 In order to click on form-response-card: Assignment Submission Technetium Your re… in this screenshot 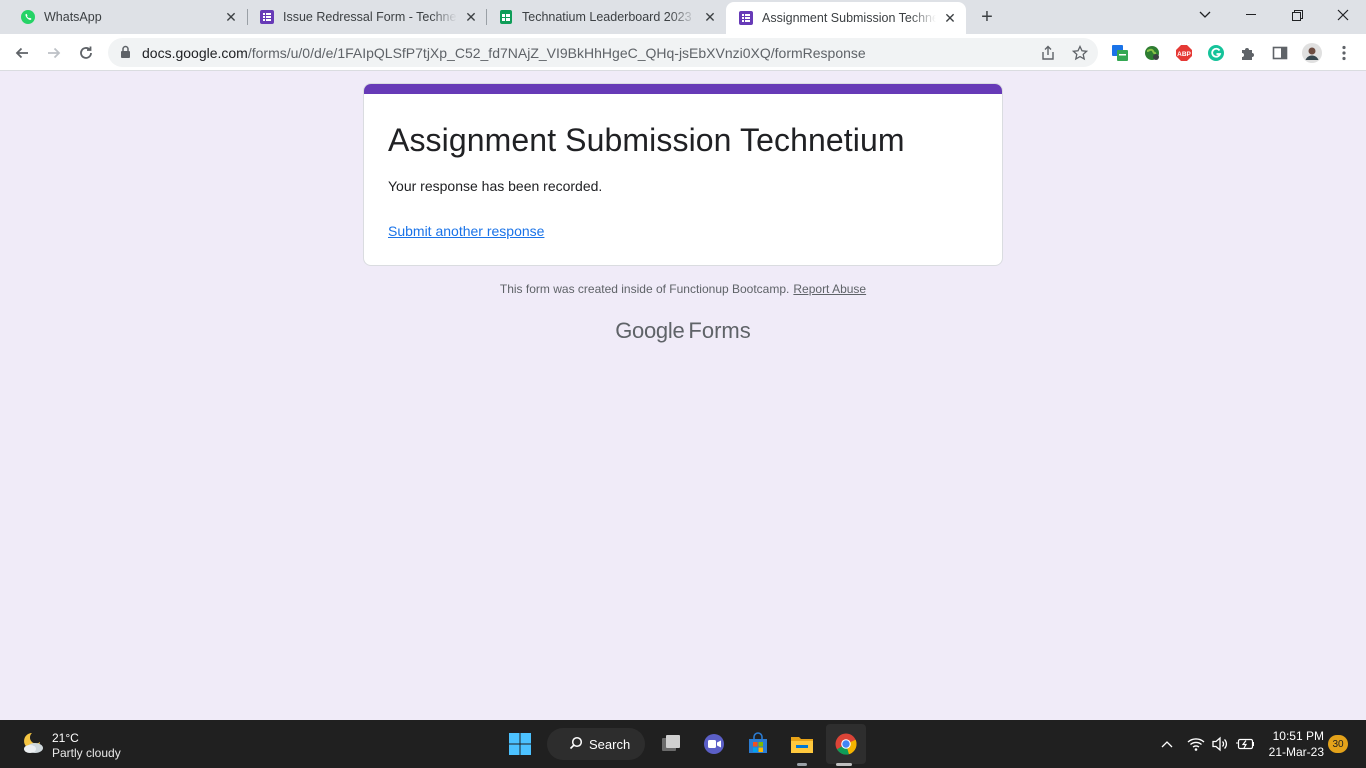, I will do `click(683, 174)`.